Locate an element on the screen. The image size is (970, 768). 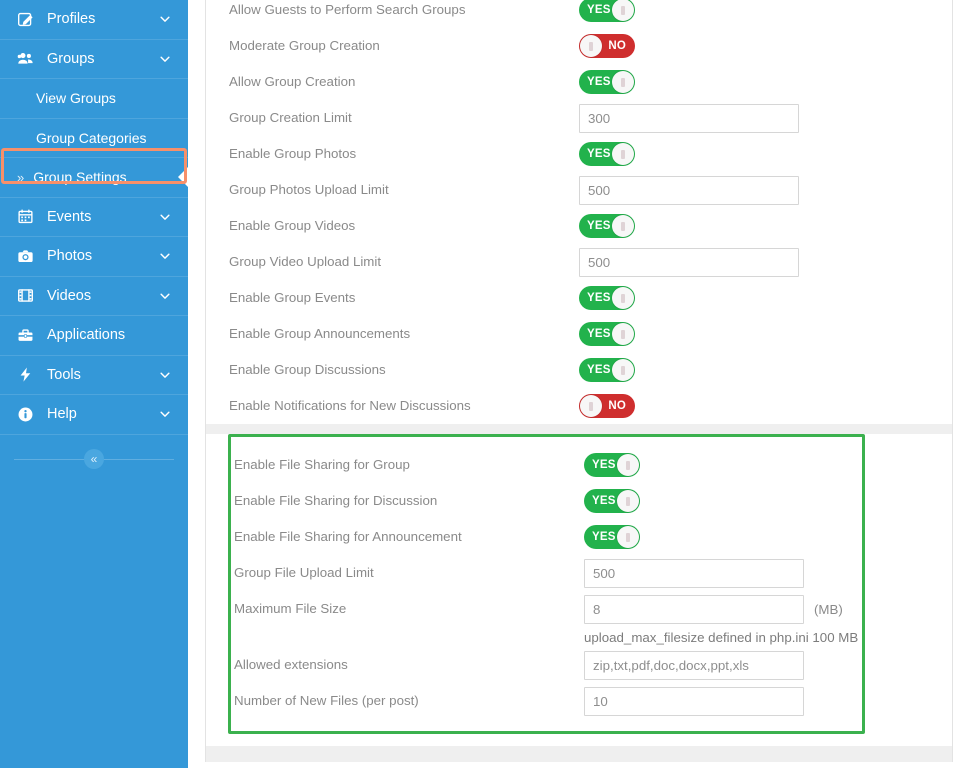
setting-row: Maximum File Size (MB) is located at coordinates (546, 609).